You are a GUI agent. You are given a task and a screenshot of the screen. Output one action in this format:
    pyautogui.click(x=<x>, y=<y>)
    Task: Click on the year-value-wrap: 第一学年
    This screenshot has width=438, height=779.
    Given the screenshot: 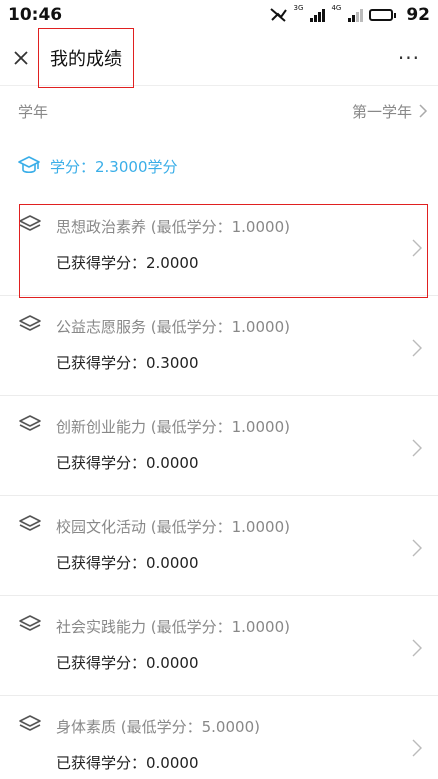 What is the action you would take?
    pyautogui.click(x=390, y=111)
    